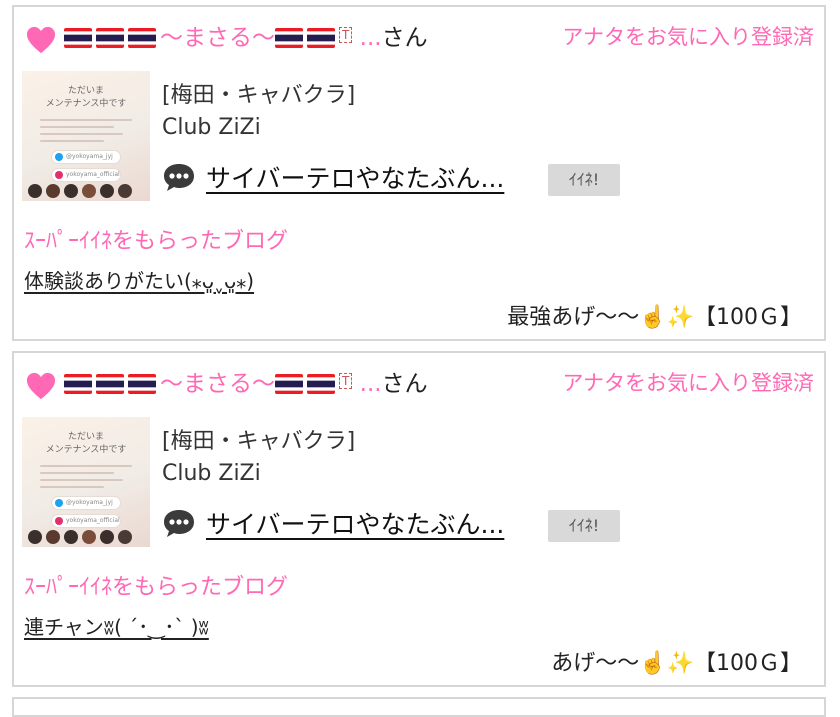 The width and height of the screenshot is (840, 717). What do you see at coordinates (654, 317) in the screenshot?
I see `gift-message: 最強あげ〜〜☝️✨【100Ｇ】` at bounding box center [654, 317].